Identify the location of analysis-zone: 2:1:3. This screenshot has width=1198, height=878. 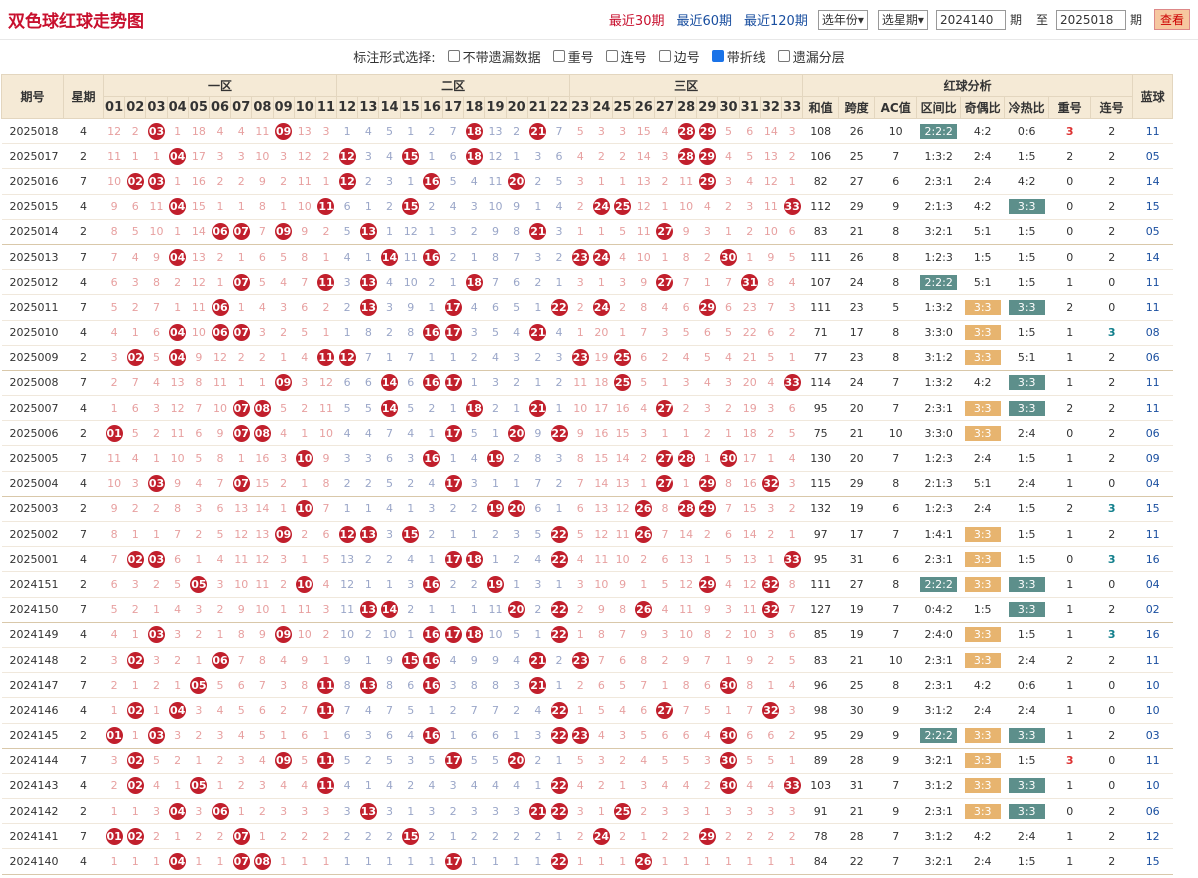
(938, 484).